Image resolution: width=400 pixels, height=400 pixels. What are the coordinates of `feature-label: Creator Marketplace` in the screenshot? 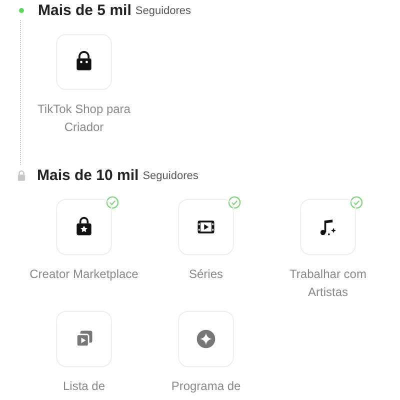 It's located at (84, 274).